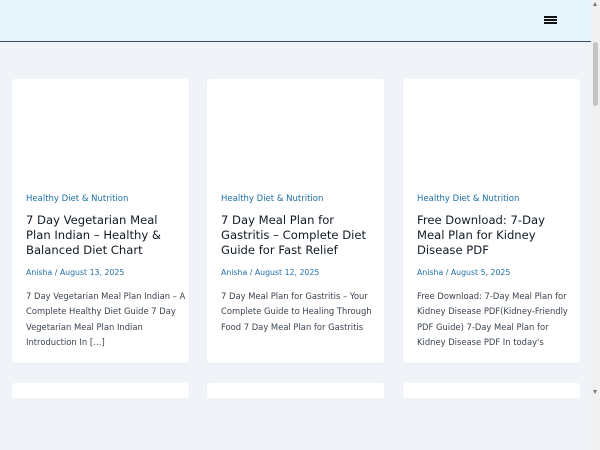 The height and width of the screenshot is (450, 600). I want to click on post-meta: Anisha / August 13, 2025, so click(75, 272).